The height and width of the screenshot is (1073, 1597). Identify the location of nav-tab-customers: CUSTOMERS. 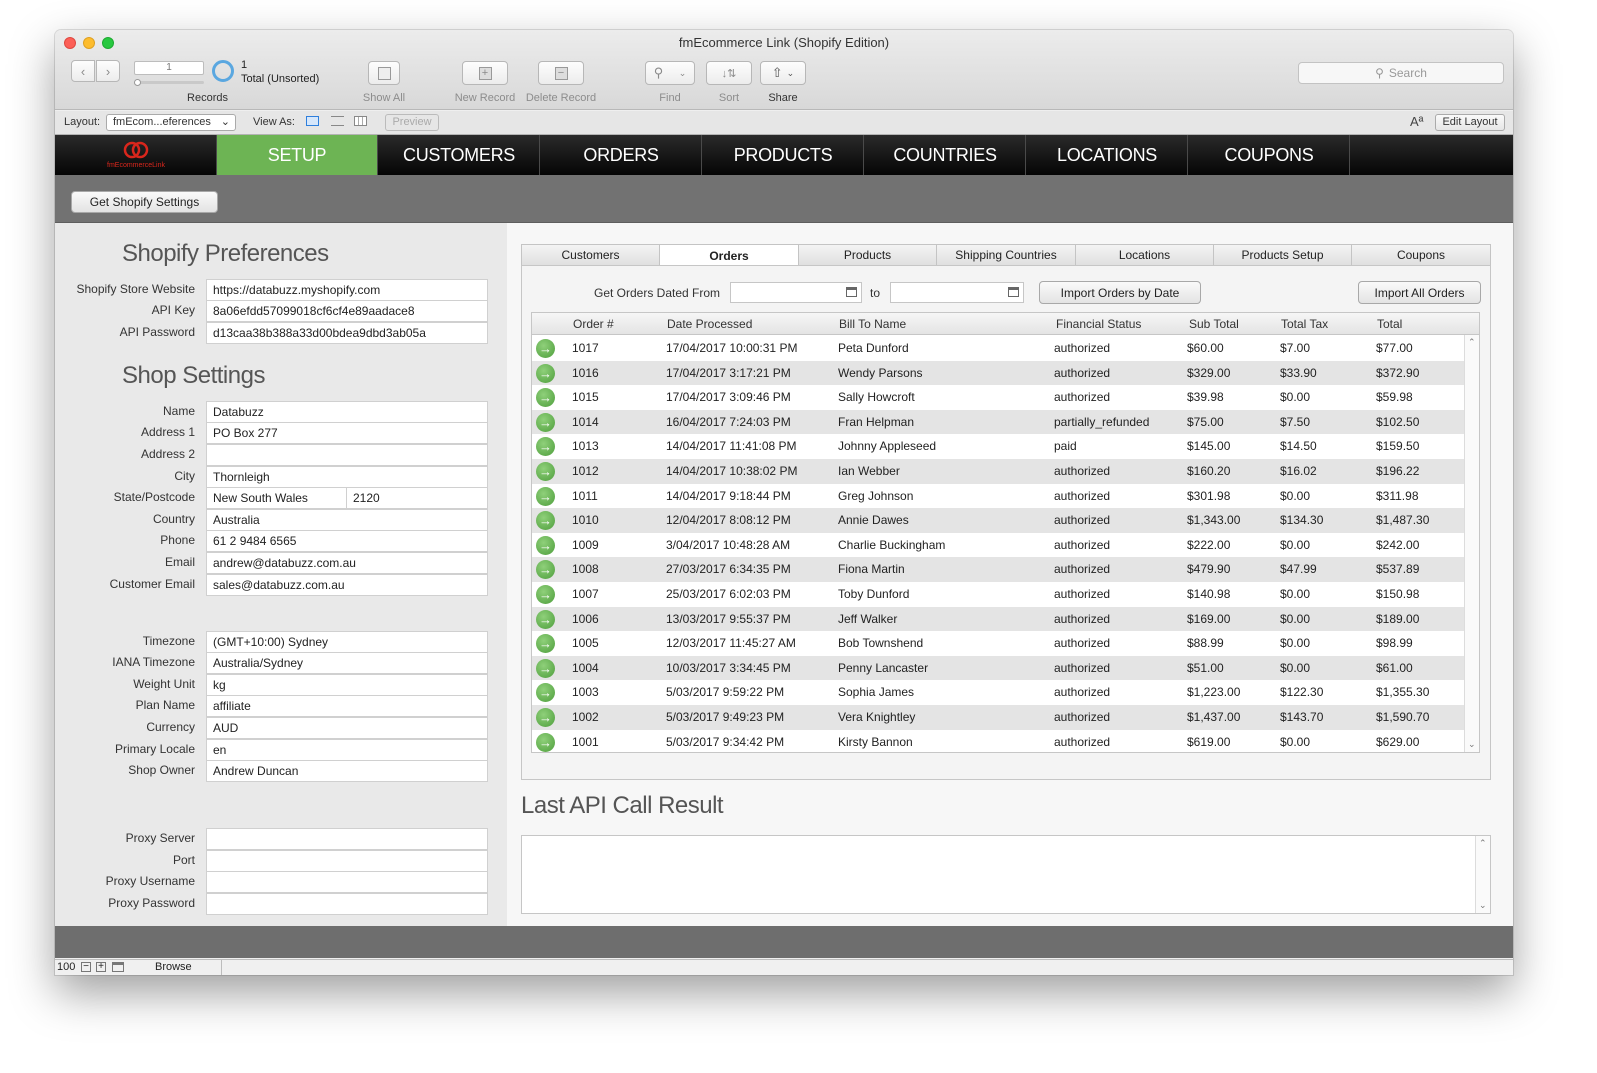
(459, 155).